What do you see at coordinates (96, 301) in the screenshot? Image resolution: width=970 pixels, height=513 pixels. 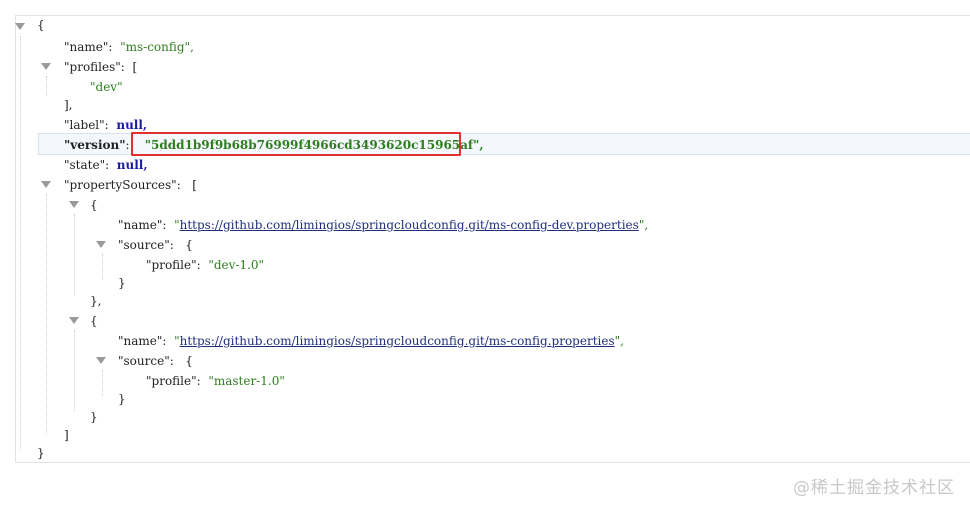 I see `json-object-close: },` at bounding box center [96, 301].